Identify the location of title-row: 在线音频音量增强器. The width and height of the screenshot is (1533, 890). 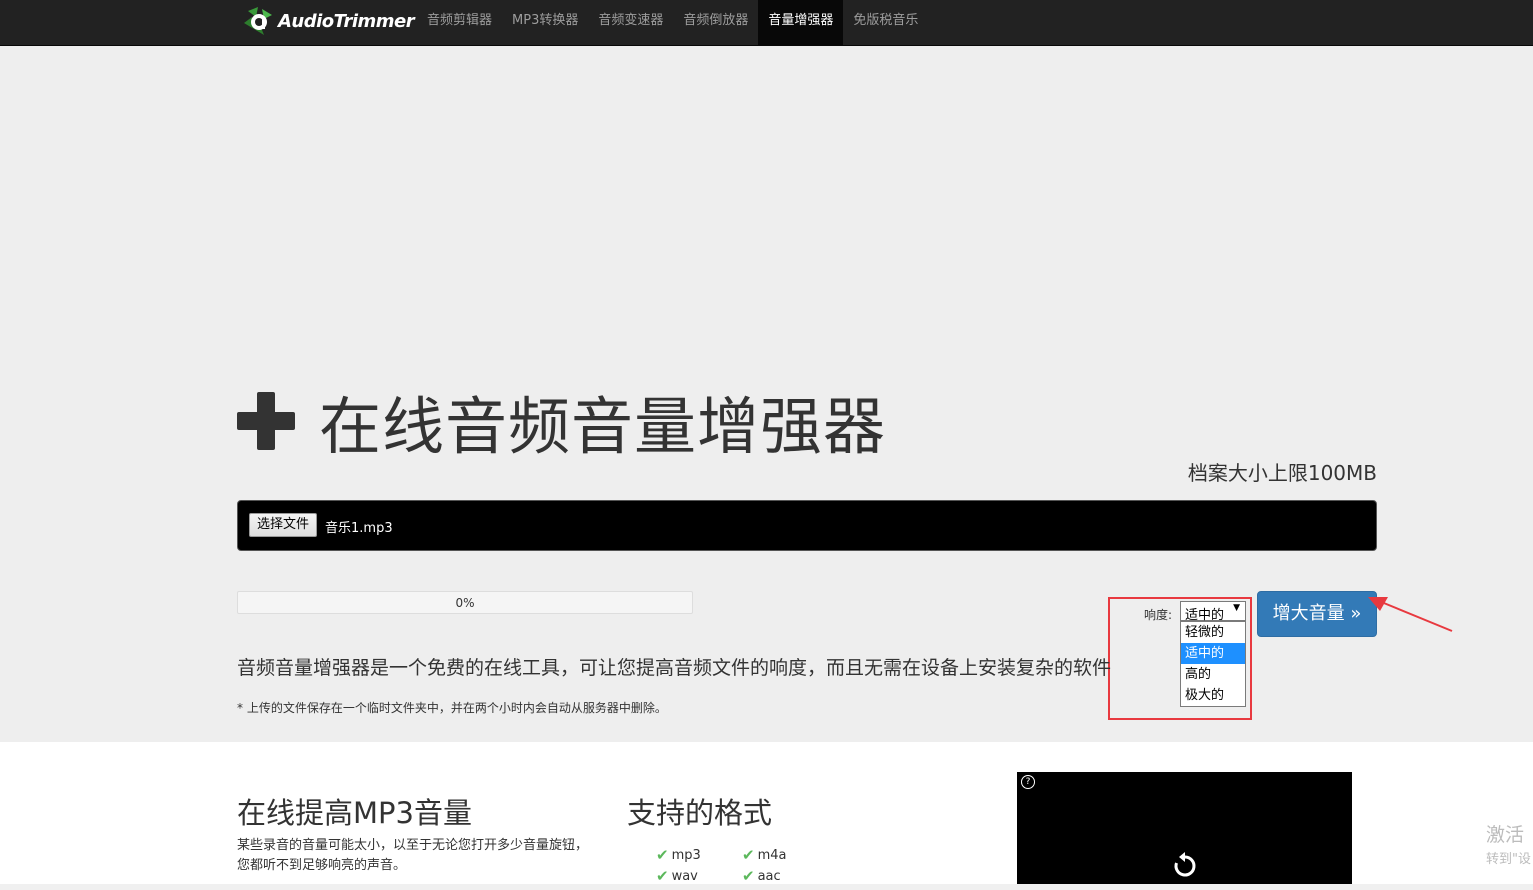
(561, 421).